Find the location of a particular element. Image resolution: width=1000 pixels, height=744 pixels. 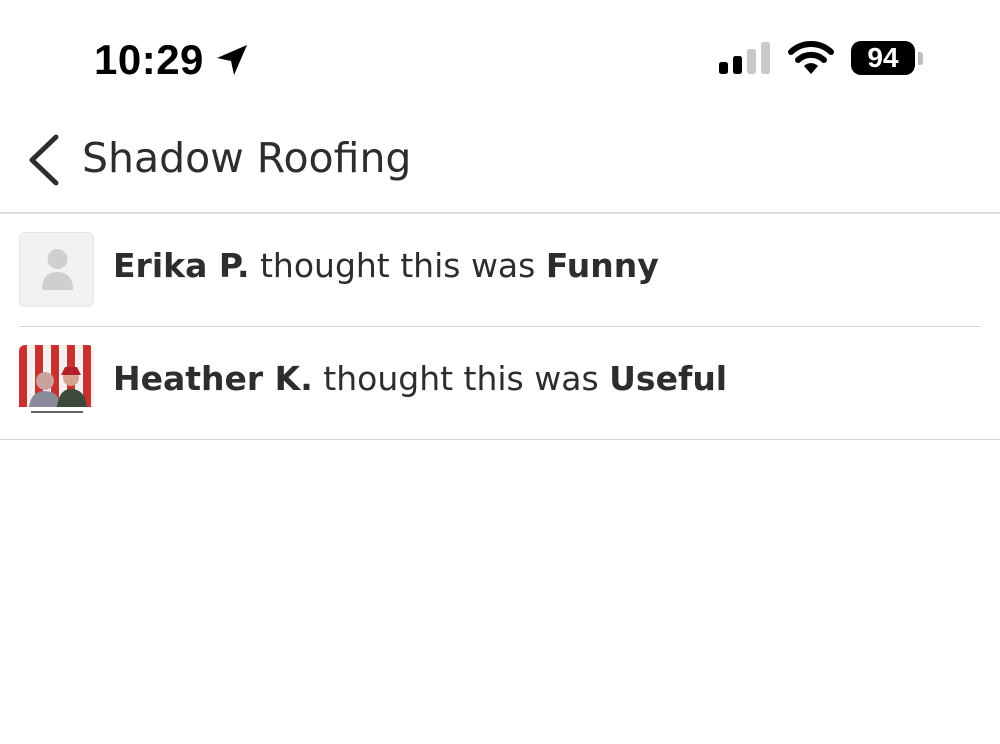

chevron-left-icon is located at coordinates (44, 160).